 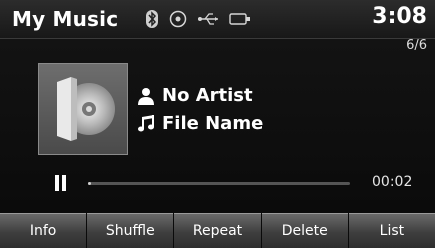 What do you see at coordinates (178, 19) in the screenshot?
I see `disc-icon` at bounding box center [178, 19].